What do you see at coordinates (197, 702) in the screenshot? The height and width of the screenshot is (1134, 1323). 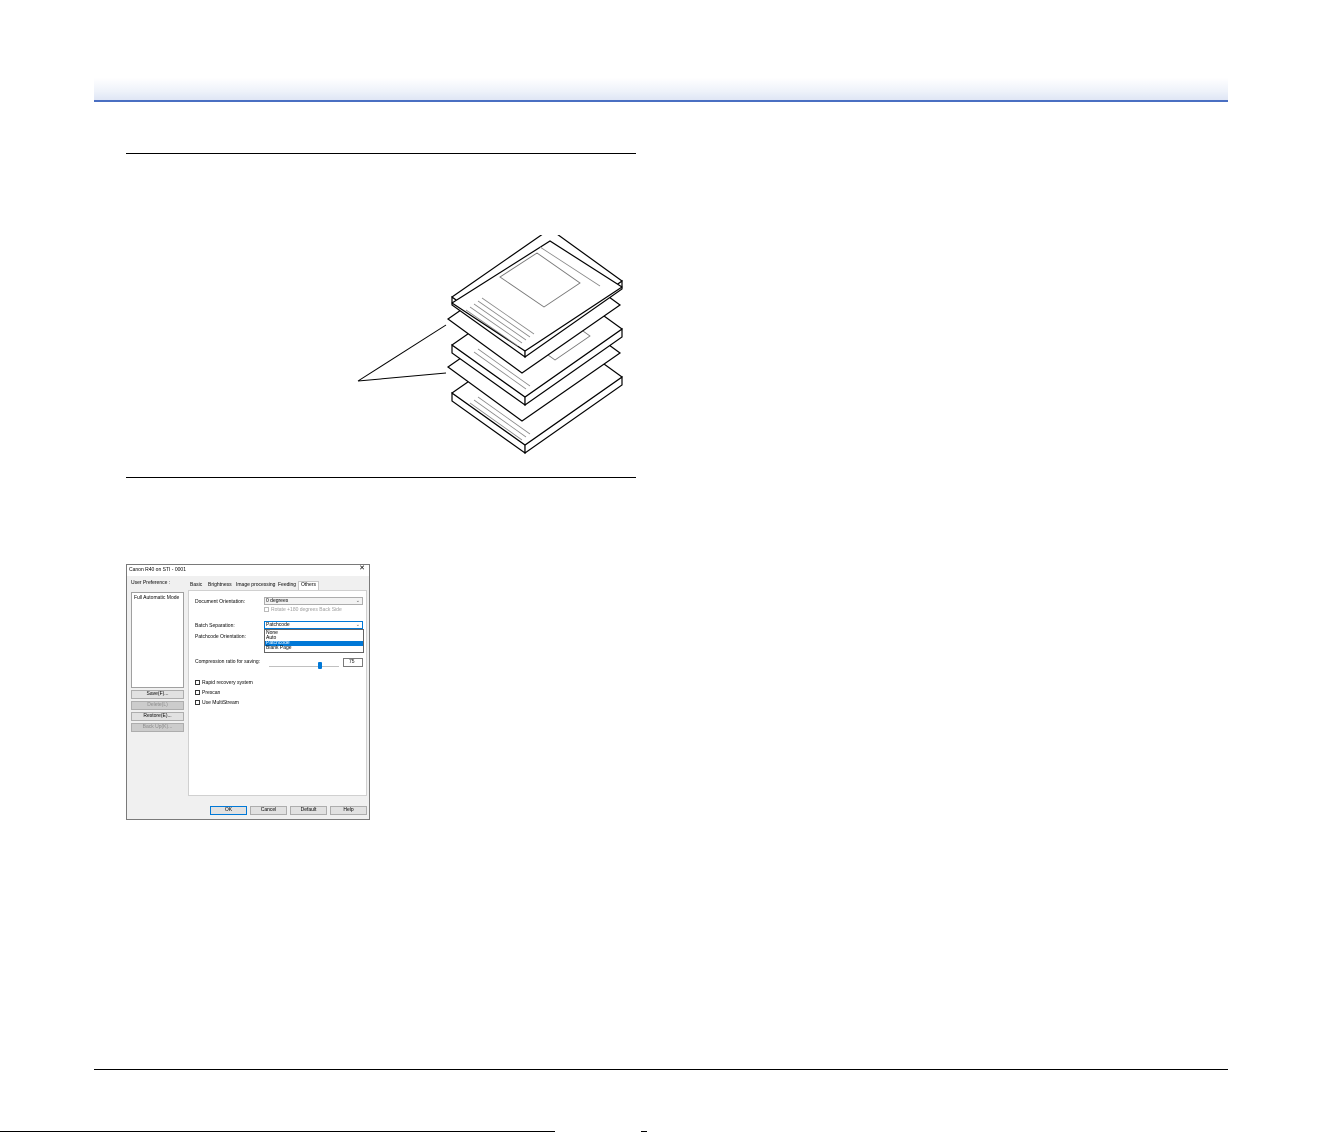 I see `multistream-checkbox` at bounding box center [197, 702].